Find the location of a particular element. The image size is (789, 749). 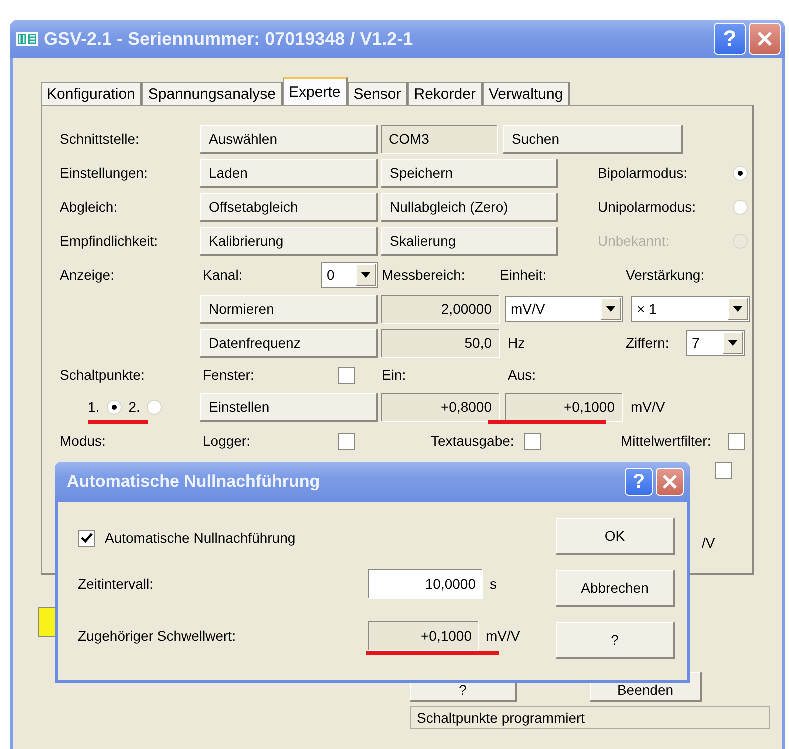

rate-button: Datenfrequenz is located at coordinates (289, 343).